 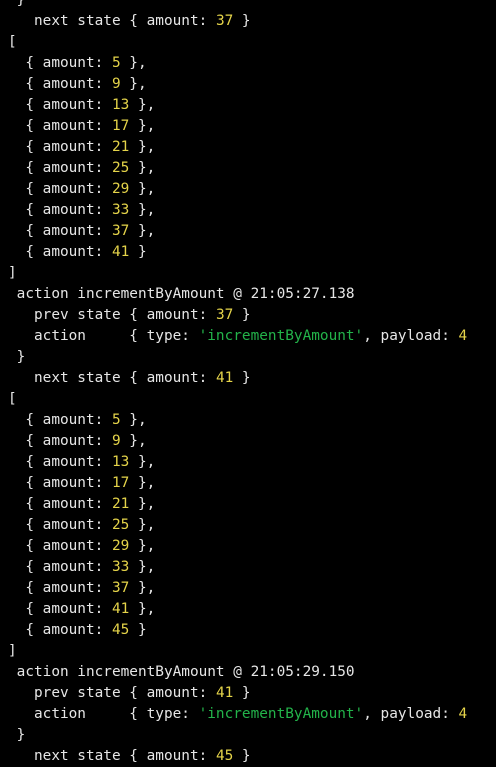 I want to click on log-line: prev state { amount: 41 }, so click(x=252, y=693).